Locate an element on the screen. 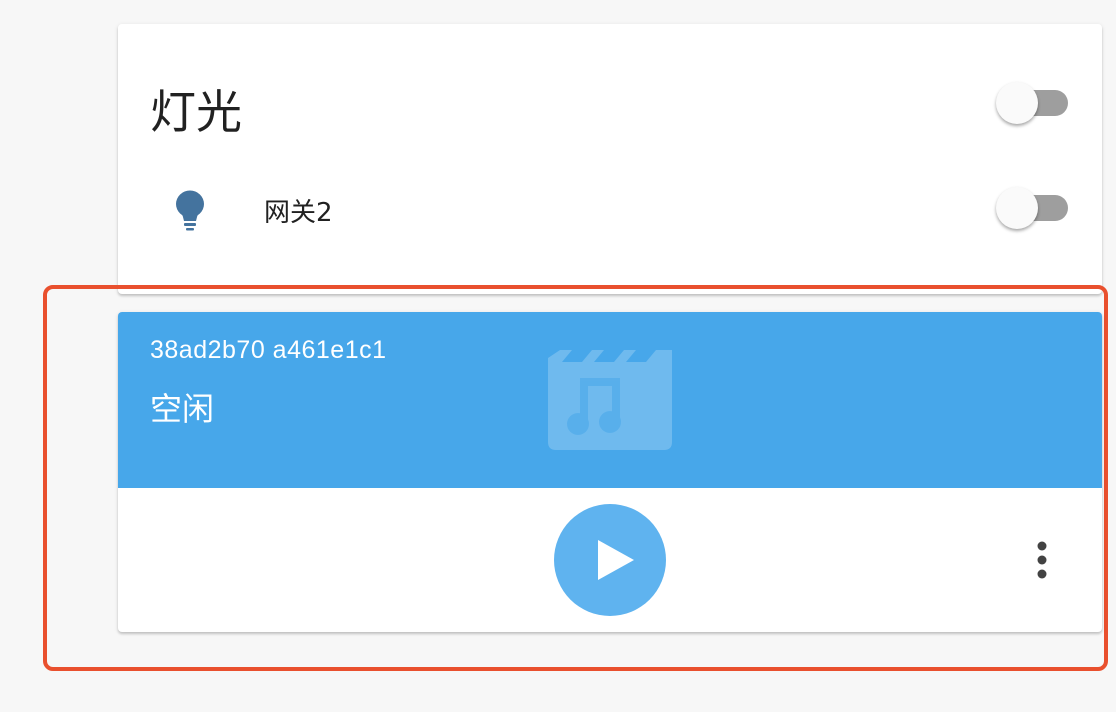 This screenshot has height=712, width=1116. group-toggle-switch is located at coordinates (1033, 103).